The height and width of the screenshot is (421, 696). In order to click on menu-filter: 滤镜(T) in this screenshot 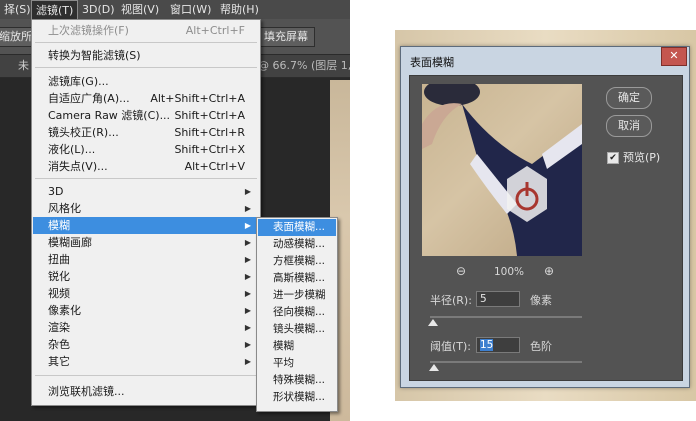, I will do `click(55, 9)`.